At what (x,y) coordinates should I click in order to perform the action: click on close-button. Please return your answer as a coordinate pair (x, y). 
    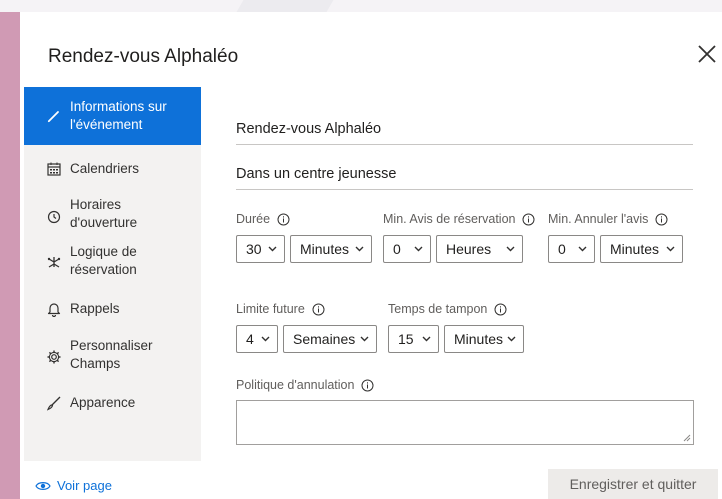
    Looking at the image, I should click on (707, 54).